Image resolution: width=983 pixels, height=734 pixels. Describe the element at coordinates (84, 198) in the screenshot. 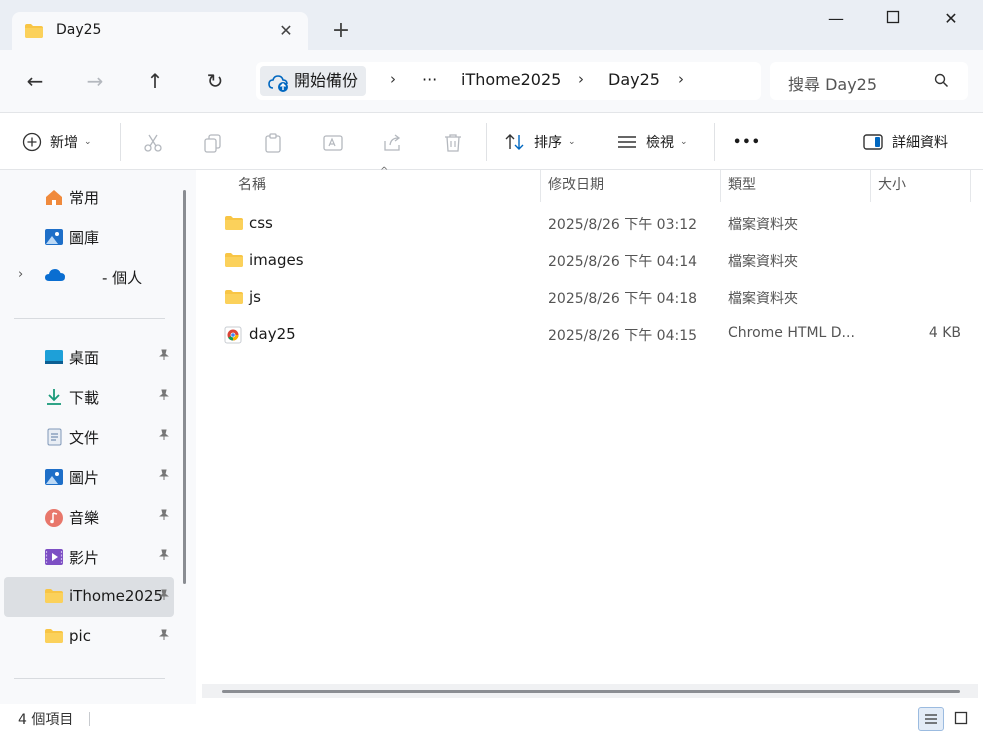

I see `sidebar-item-label: 常用` at that location.